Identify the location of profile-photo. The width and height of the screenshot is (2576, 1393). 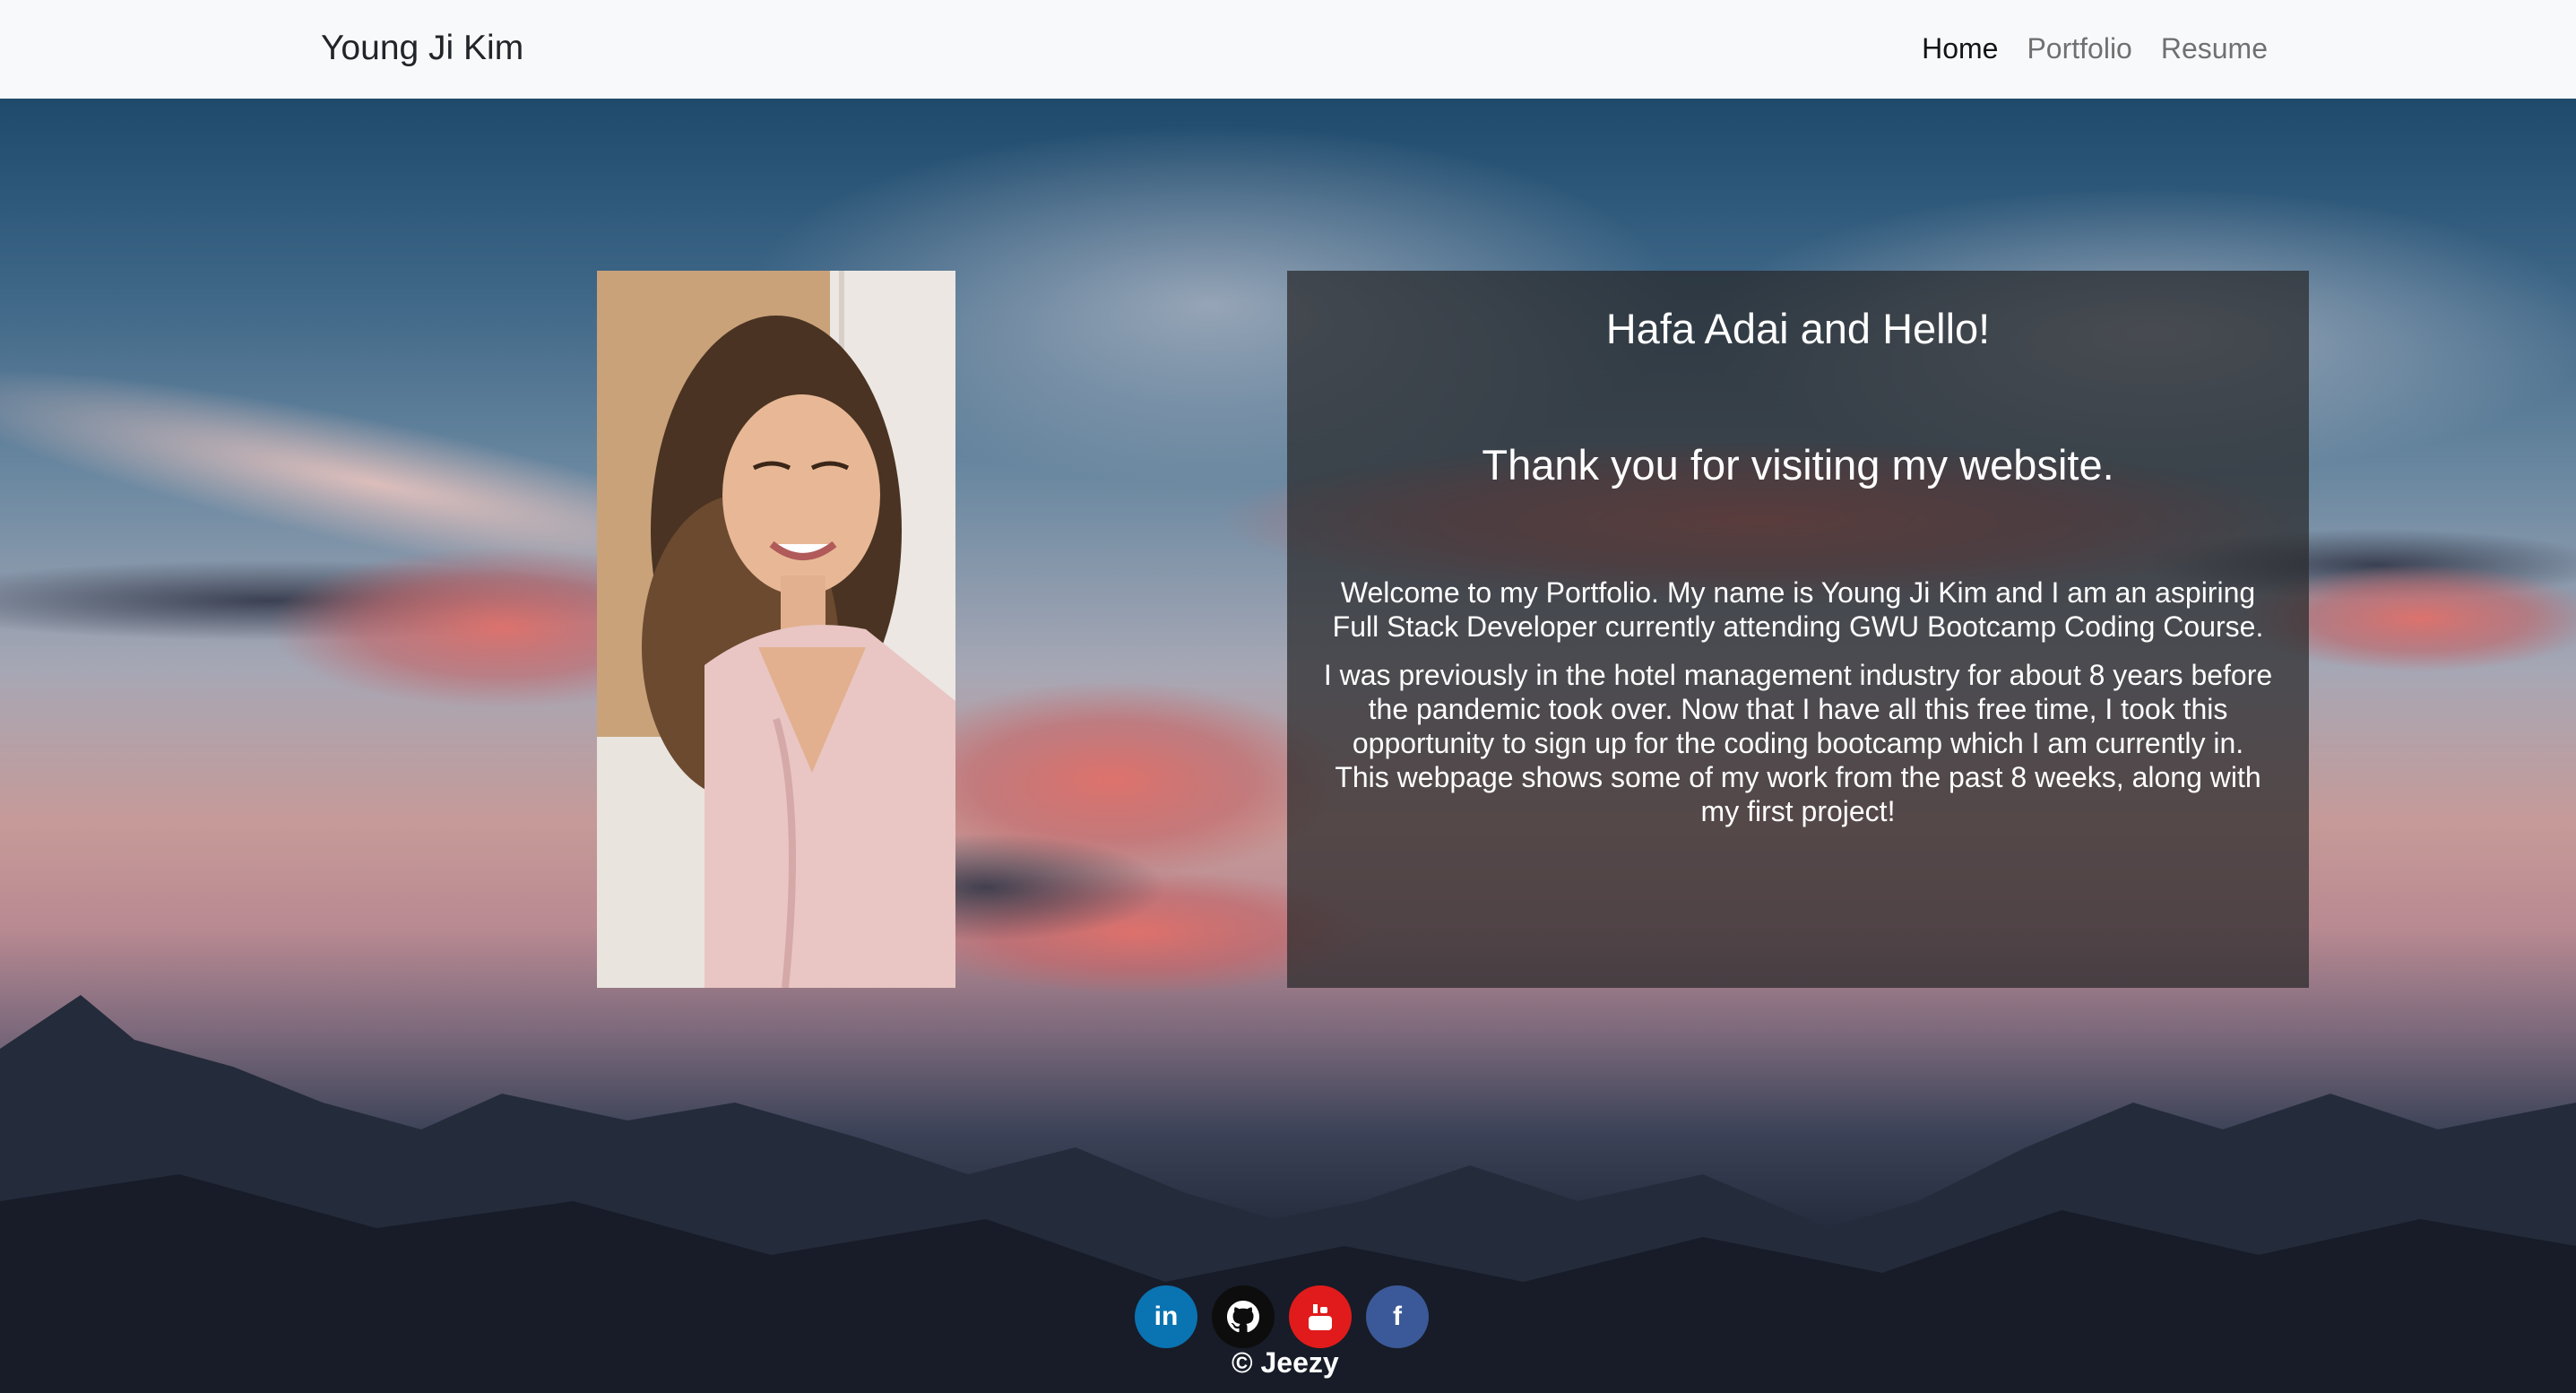
(776, 629).